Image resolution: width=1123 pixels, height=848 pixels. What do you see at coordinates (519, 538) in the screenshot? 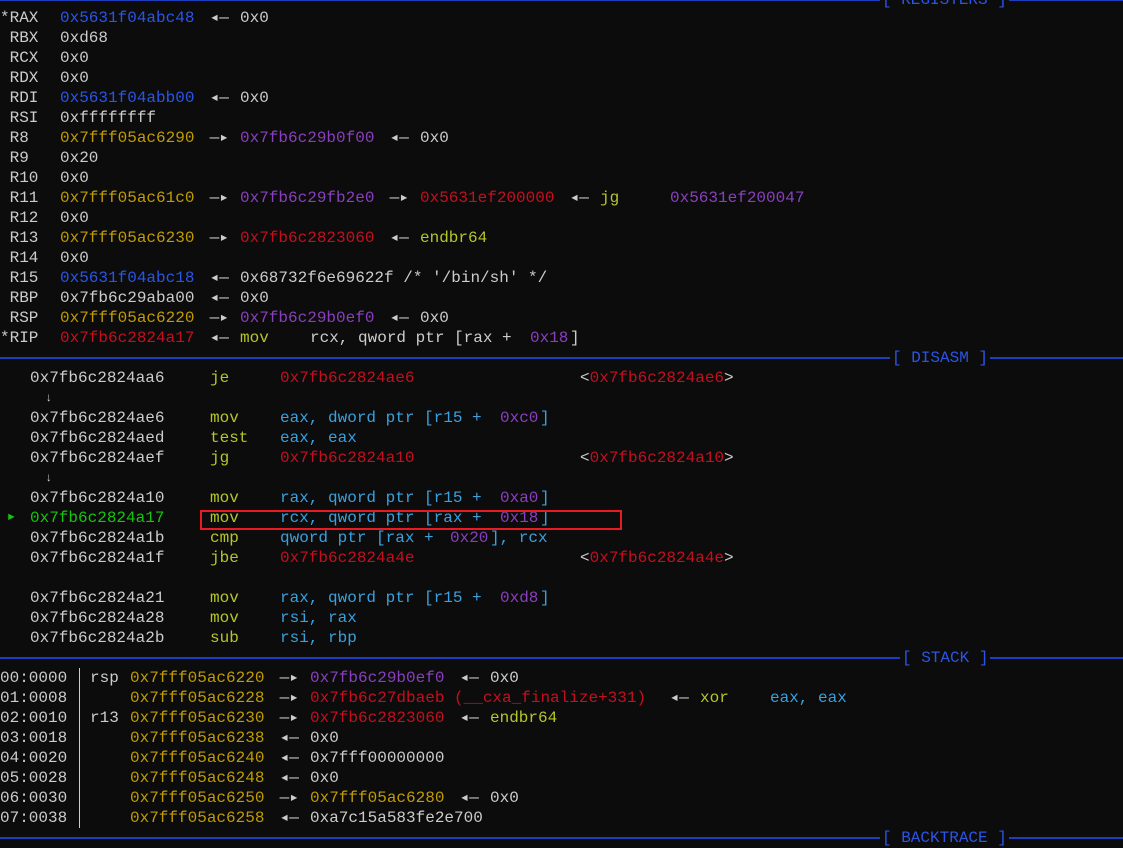
I see `value-segment: ], rcx` at bounding box center [519, 538].